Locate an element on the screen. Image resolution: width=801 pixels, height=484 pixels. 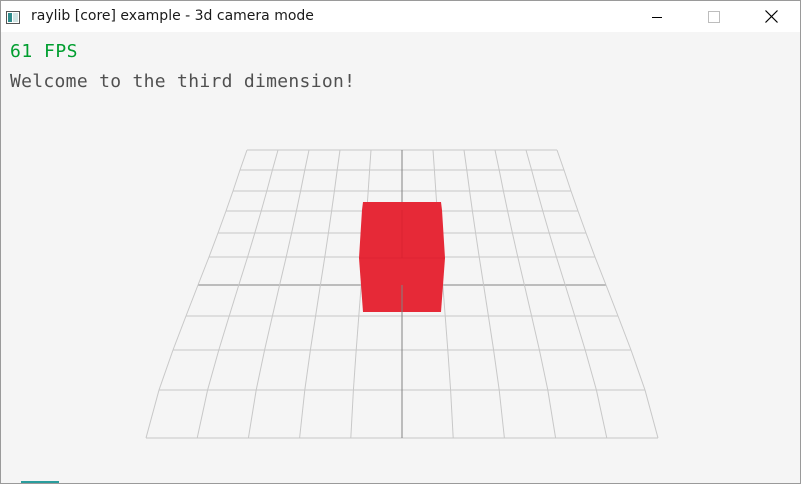
welcome-message: Welcome to the third dimension! is located at coordinates (183, 81).